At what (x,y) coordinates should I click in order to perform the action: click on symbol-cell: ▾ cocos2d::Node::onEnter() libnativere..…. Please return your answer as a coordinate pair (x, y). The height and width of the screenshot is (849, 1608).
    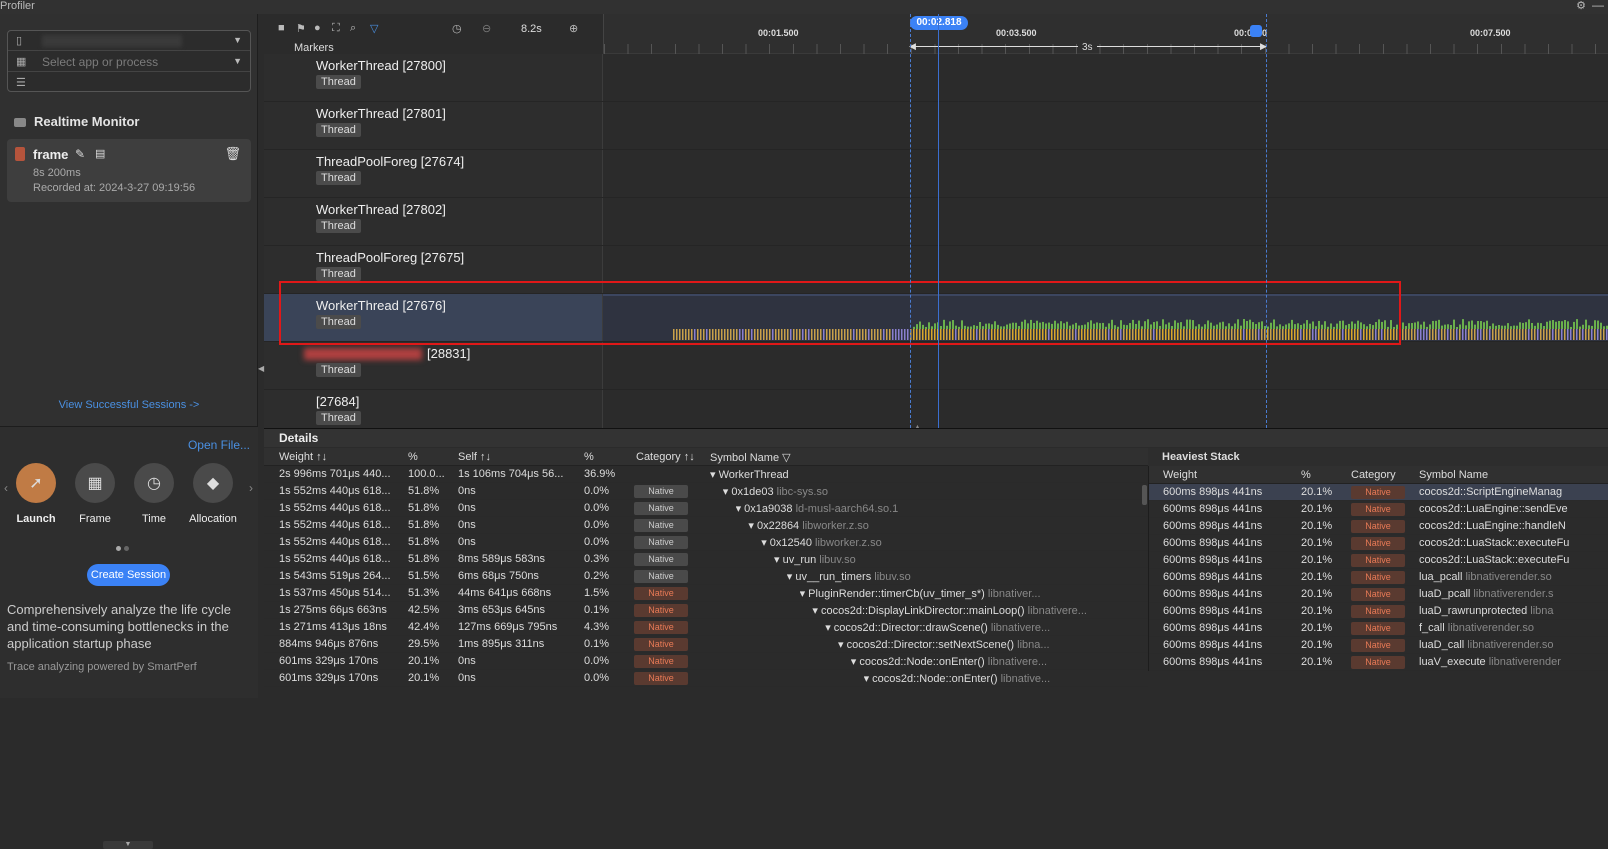
    Looking at the image, I should click on (949, 661).